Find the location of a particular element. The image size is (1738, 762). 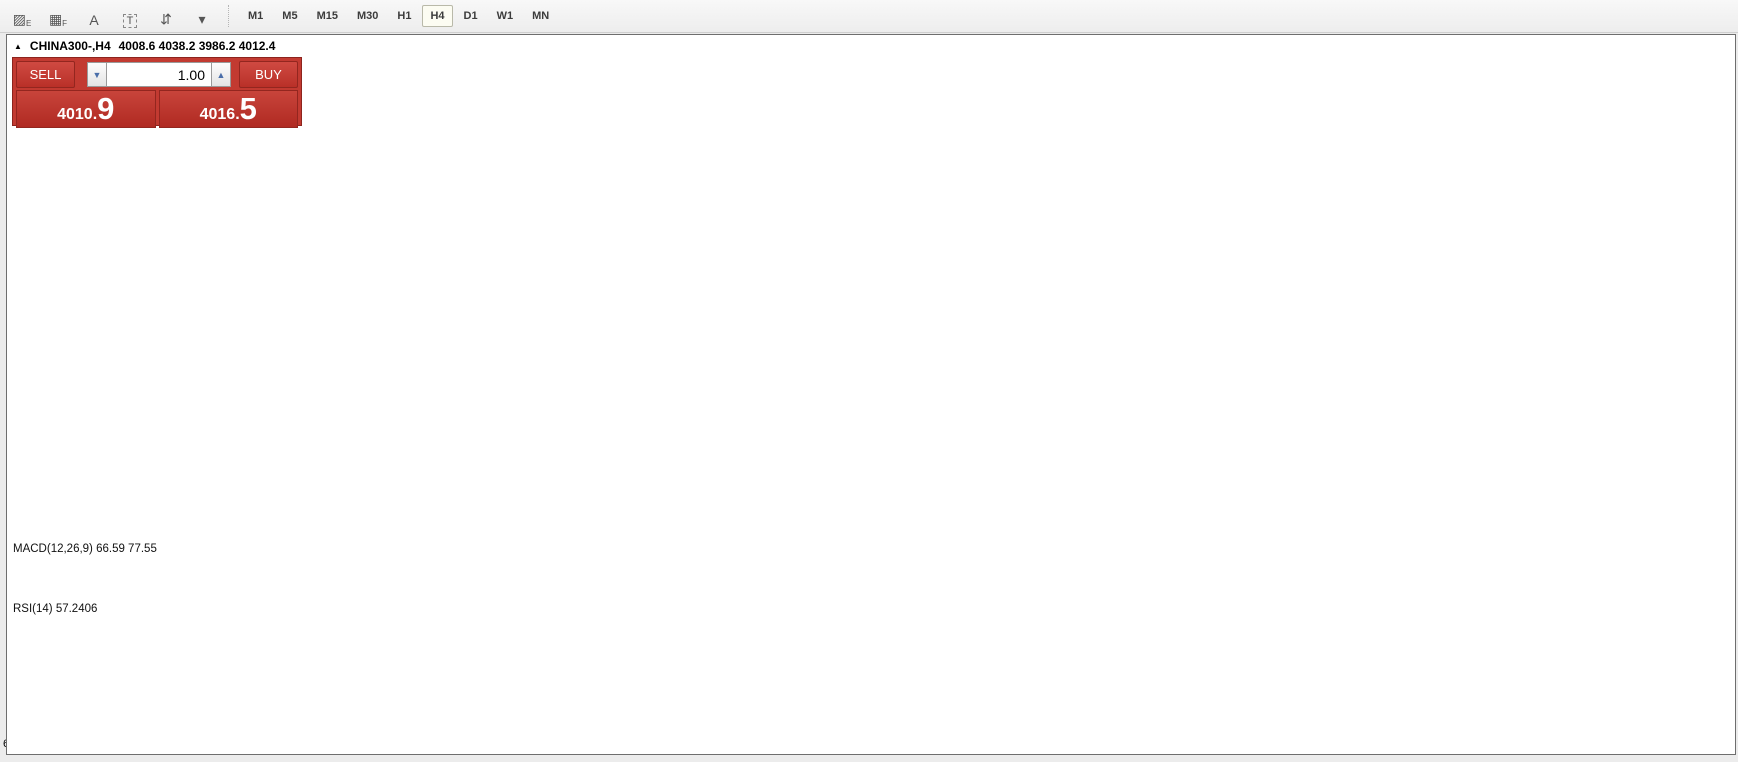

volume-stepper: ▼ ▲ is located at coordinates (159, 74).